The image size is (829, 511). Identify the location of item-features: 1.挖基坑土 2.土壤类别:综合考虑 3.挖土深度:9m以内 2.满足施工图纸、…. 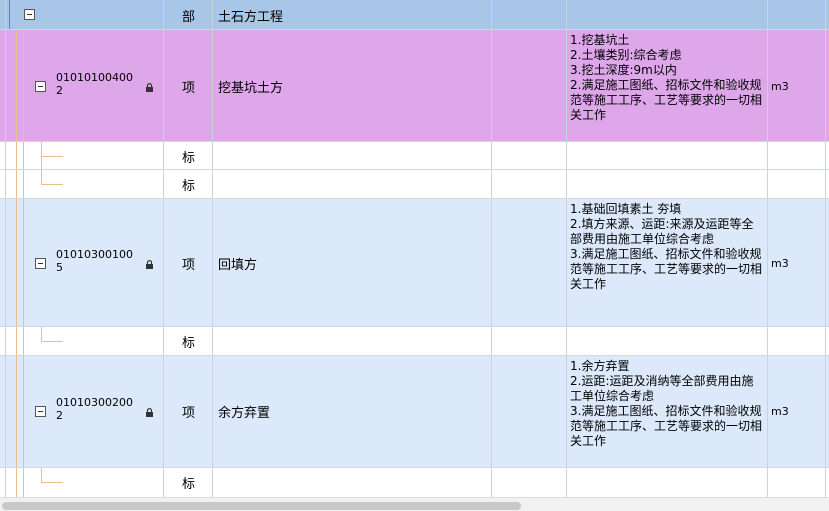
(666, 77).